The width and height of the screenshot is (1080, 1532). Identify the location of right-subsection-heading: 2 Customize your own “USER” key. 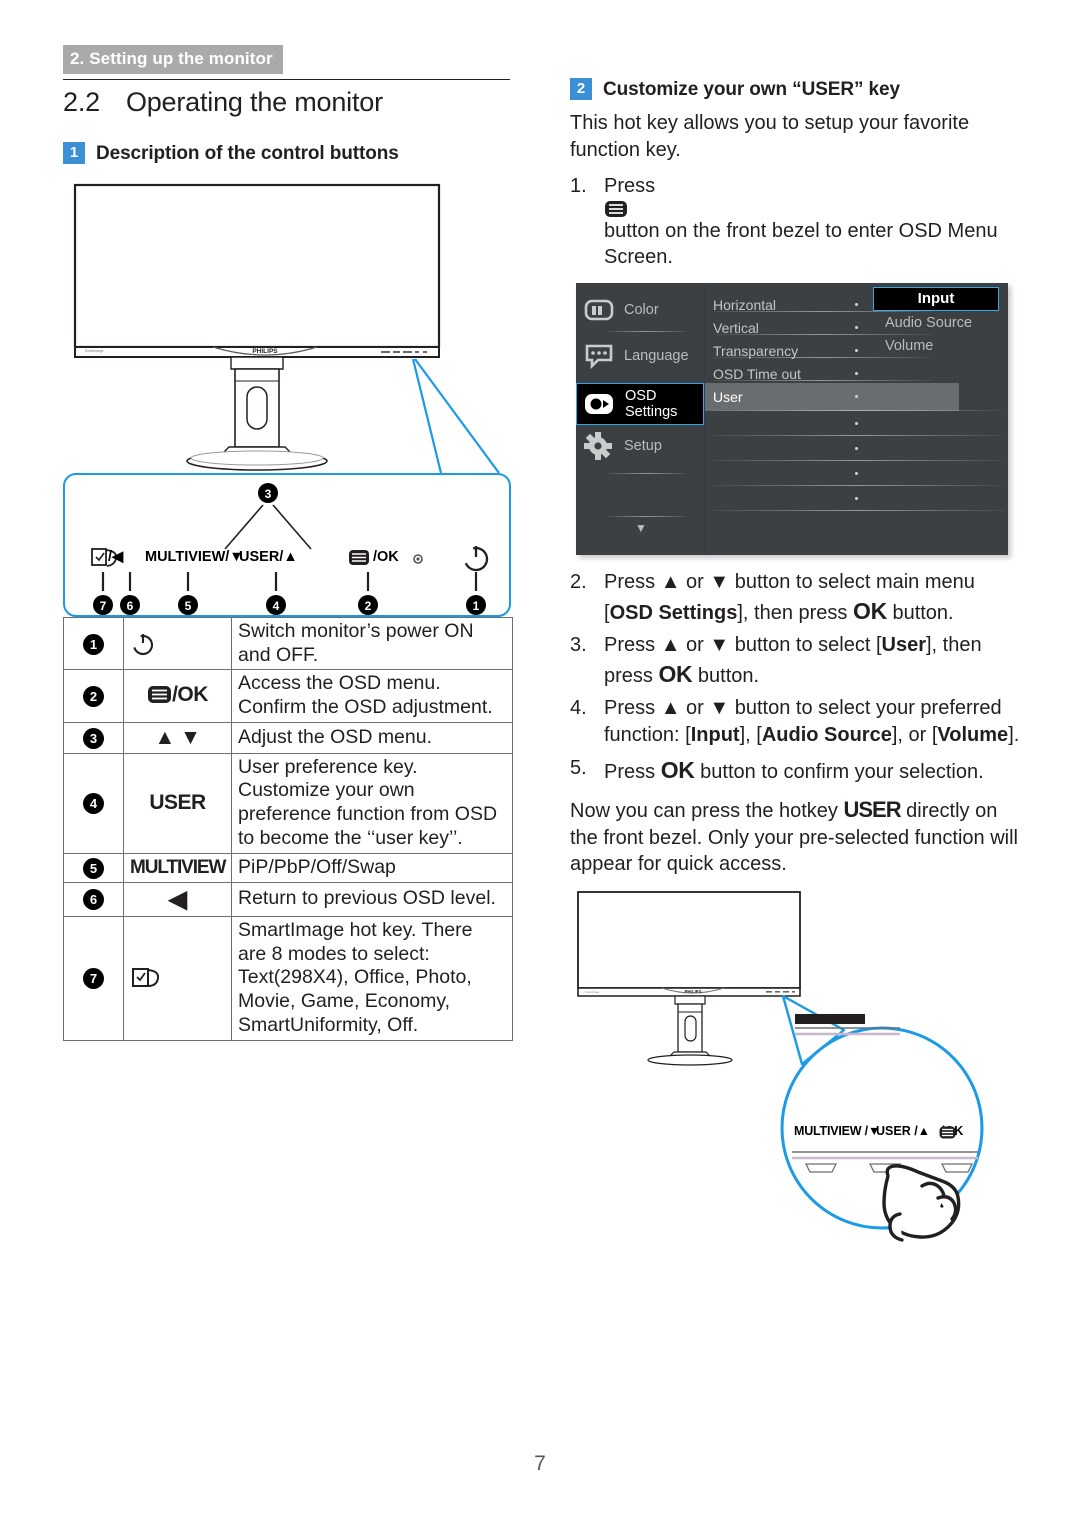
(796, 89).